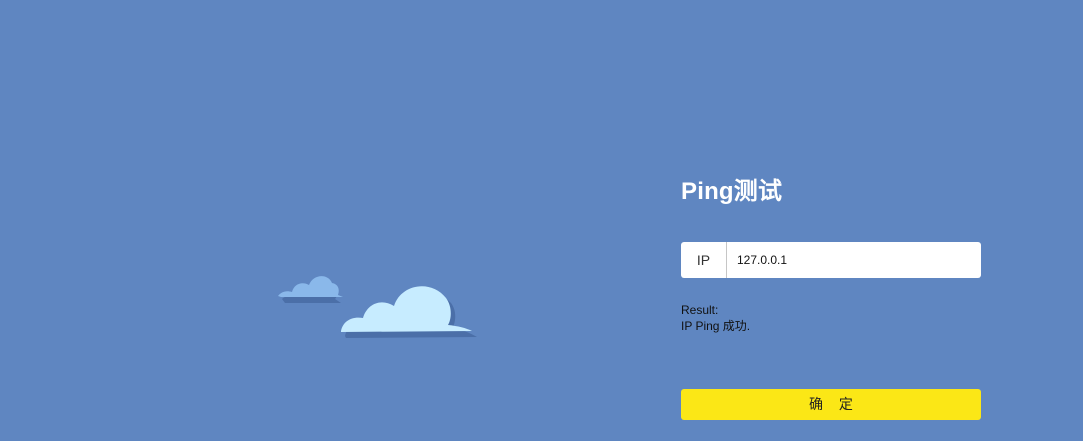  What do you see at coordinates (700, 310) in the screenshot?
I see `result-label: Result:` at bounding box center [700, 310].